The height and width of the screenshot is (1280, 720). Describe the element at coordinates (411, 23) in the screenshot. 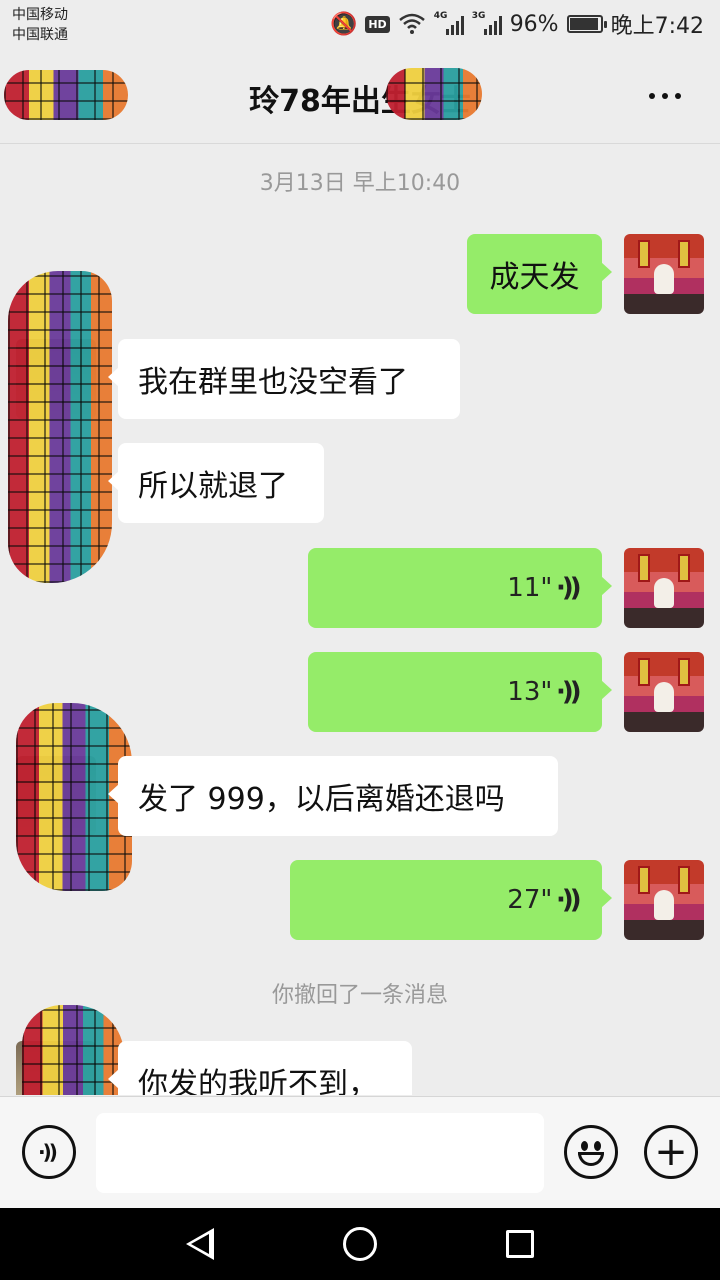

I see `wifi-icon` at that location.